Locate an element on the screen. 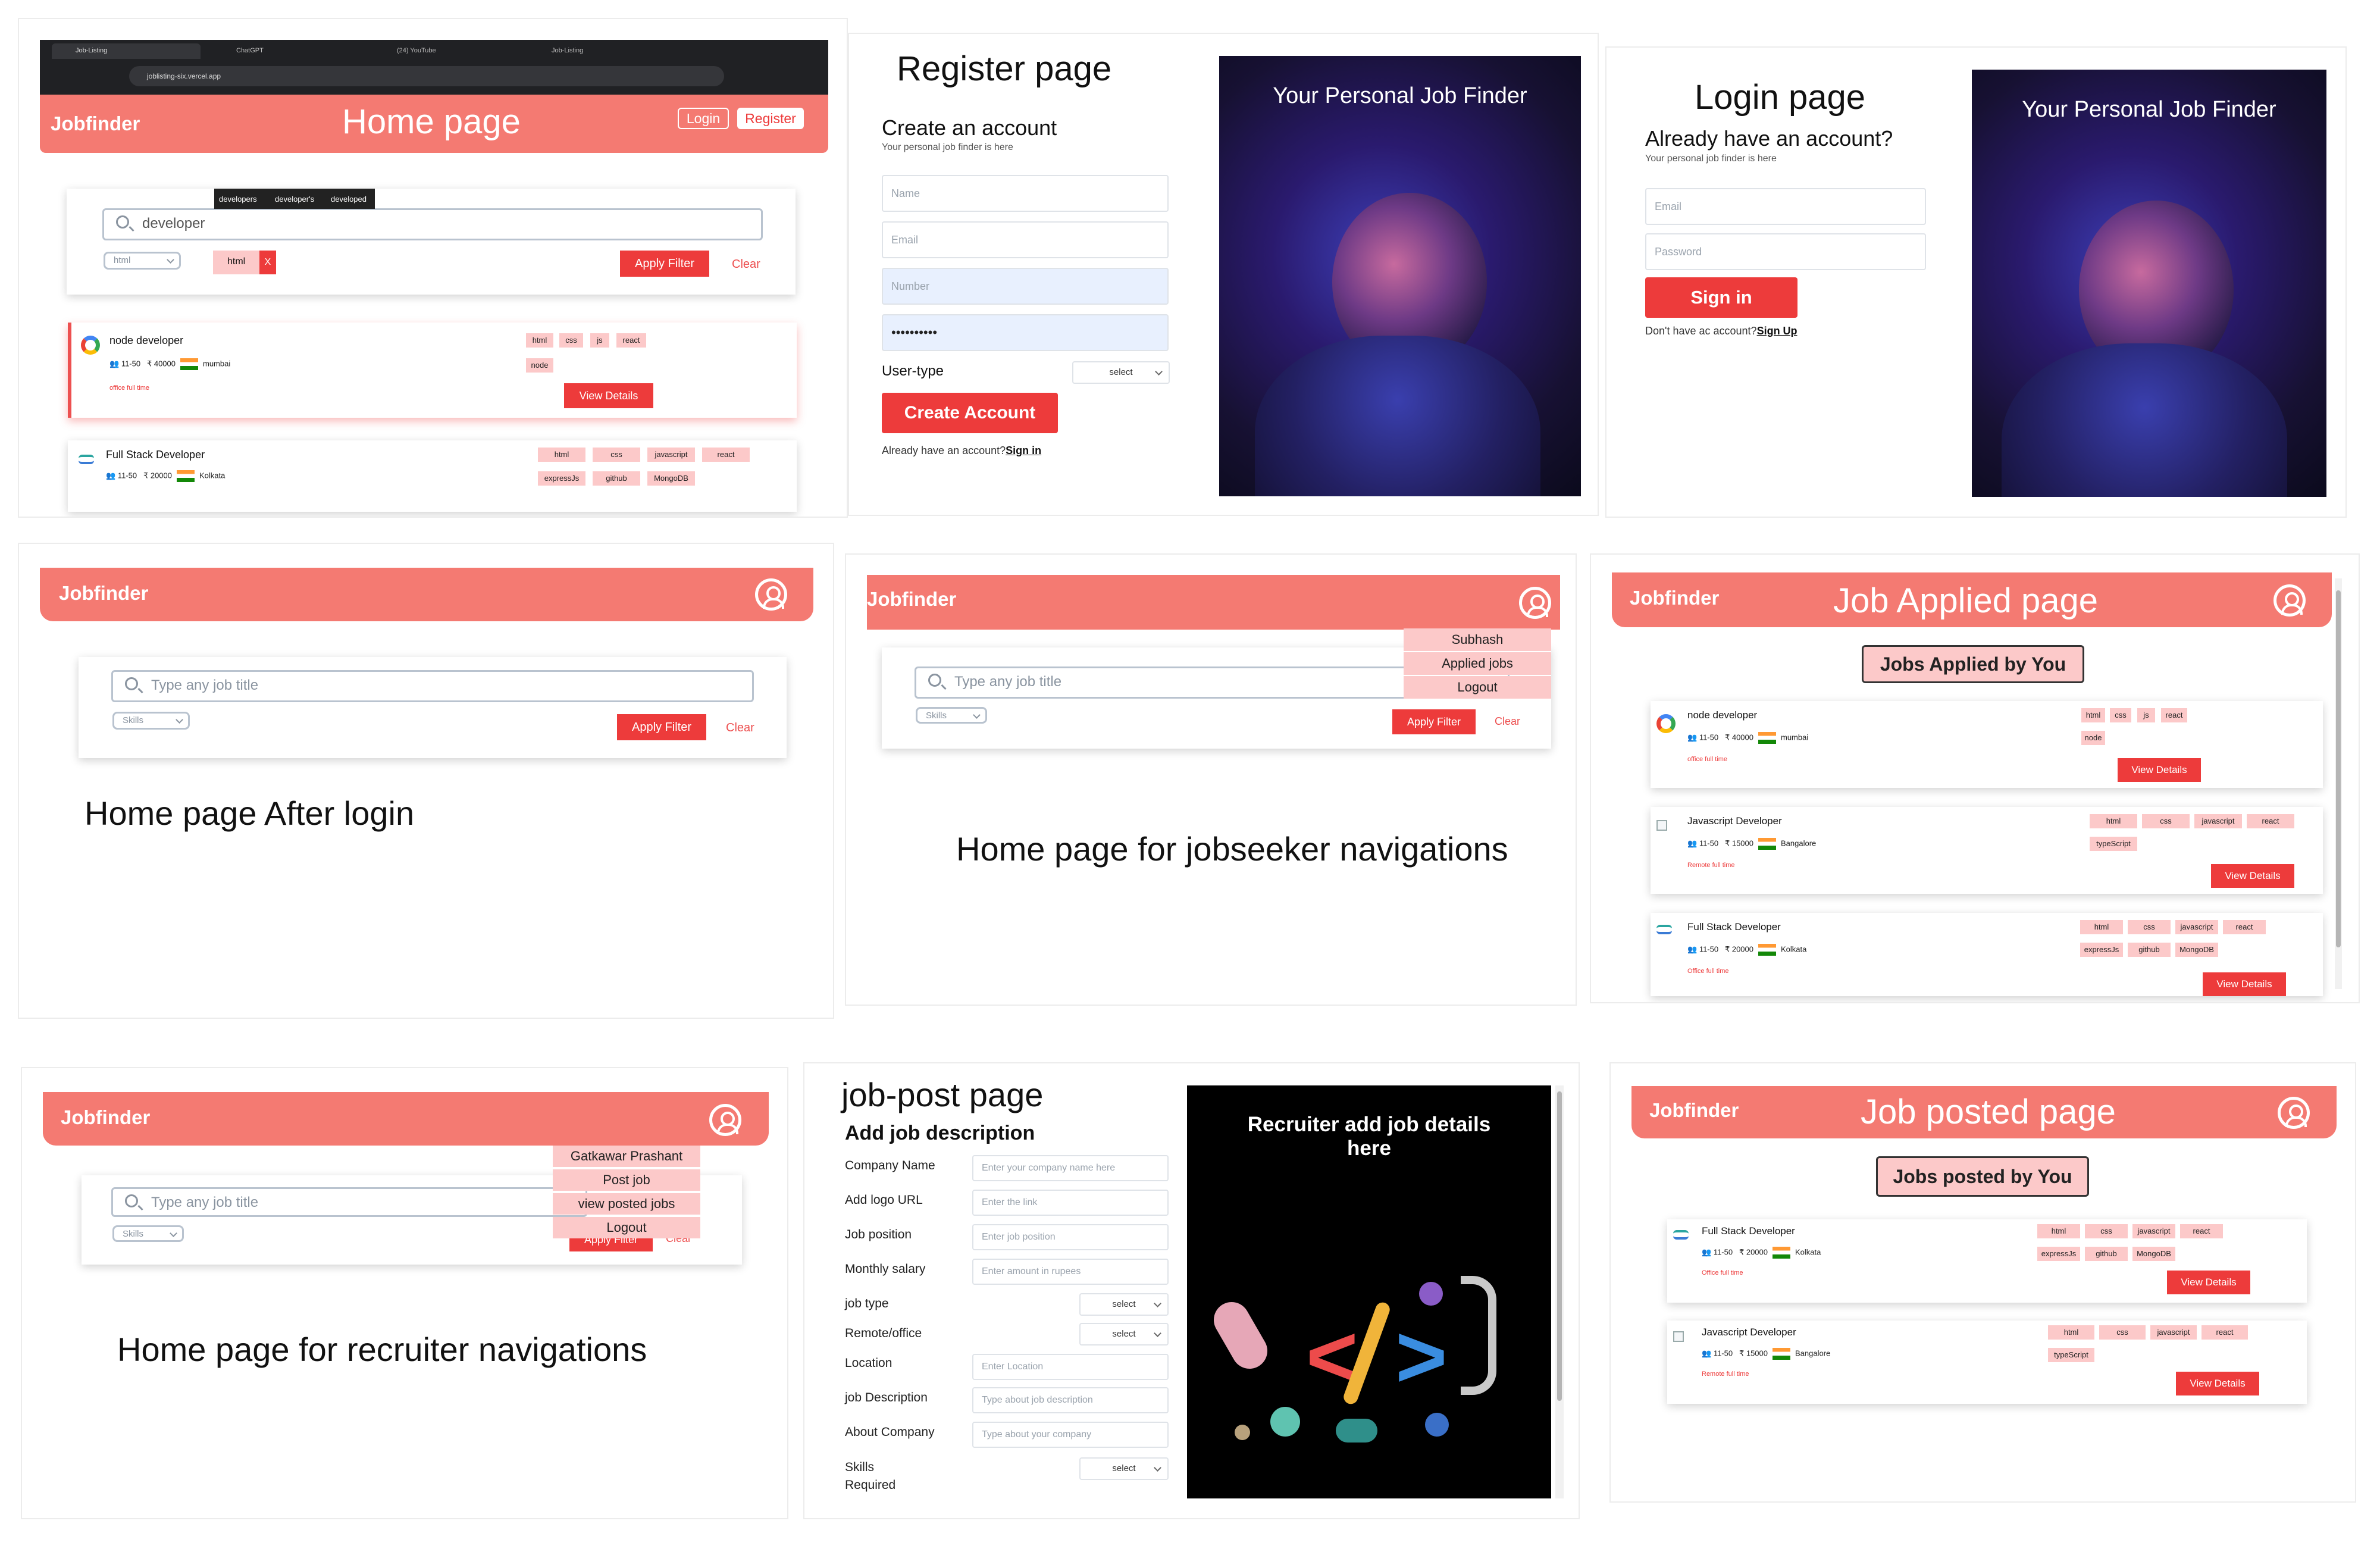 This screenshot has height=1552, width=2380. menu-item-view-posted-jobs: view posted jobs is located at coordinates (626, 1204).